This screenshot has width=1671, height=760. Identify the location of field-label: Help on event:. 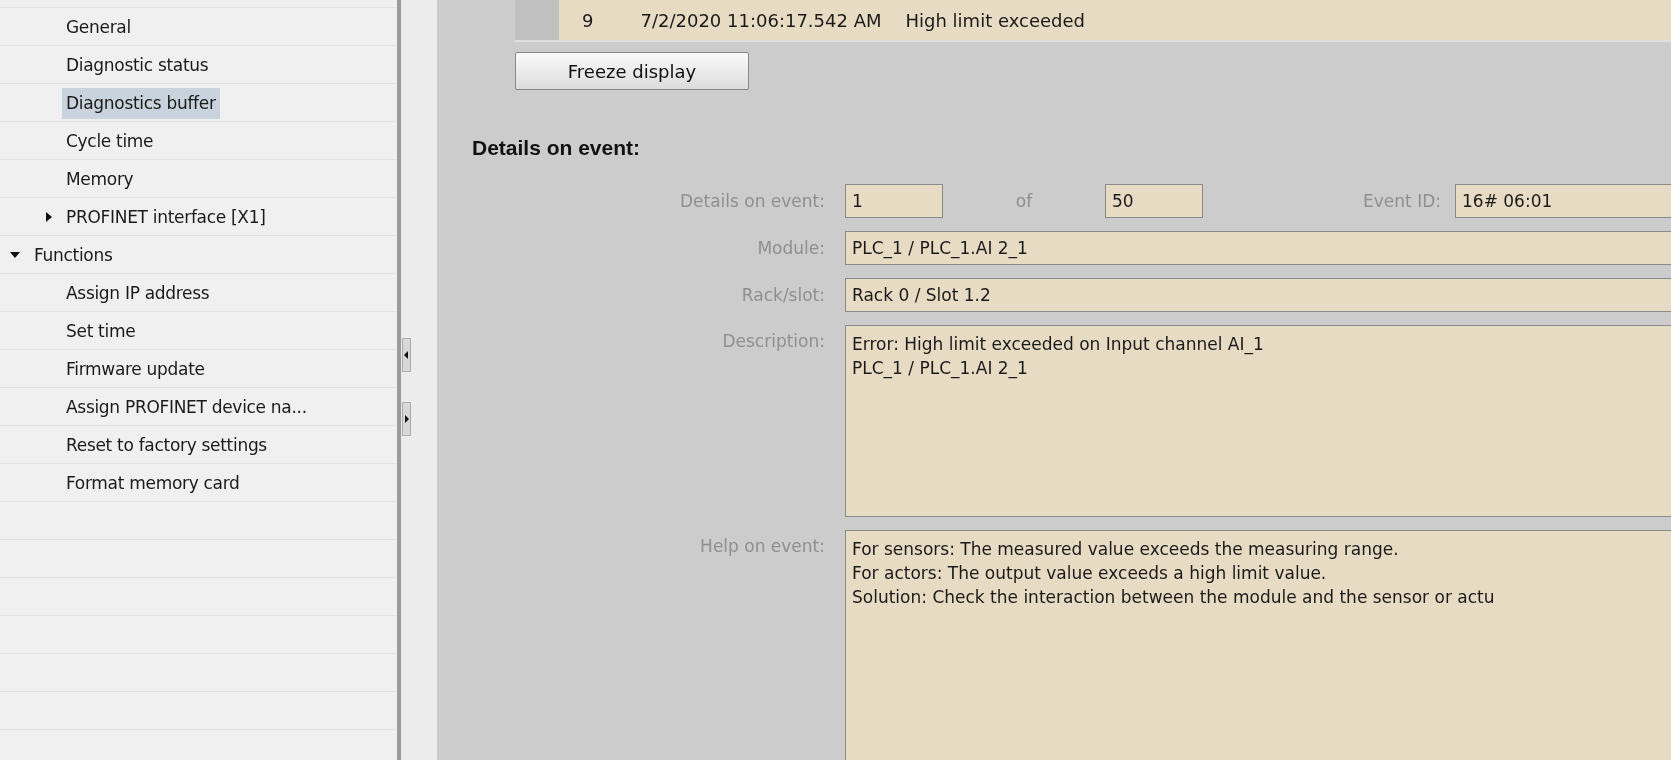
(762, 545).